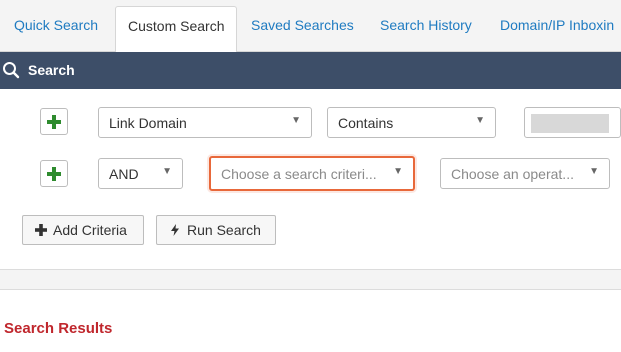 The width and height of the screenshot is (621, 352). I want to click on criteria-field-select: Link Domain ▼, so click(205, 122).